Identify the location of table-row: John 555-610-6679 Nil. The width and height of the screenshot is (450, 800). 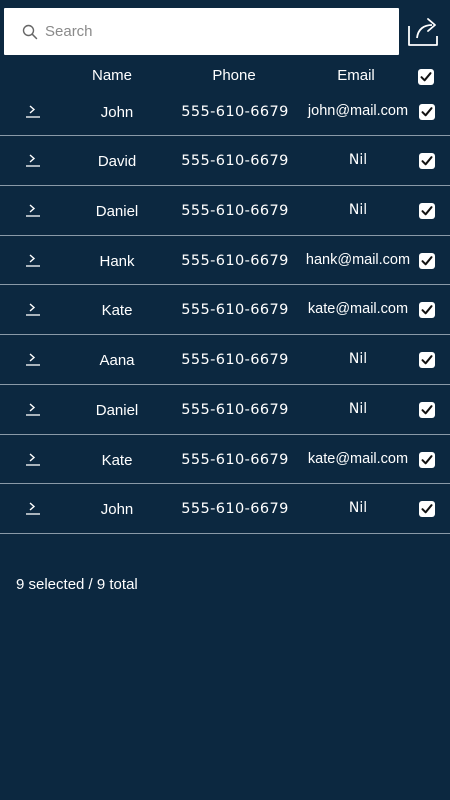
(225, 509).